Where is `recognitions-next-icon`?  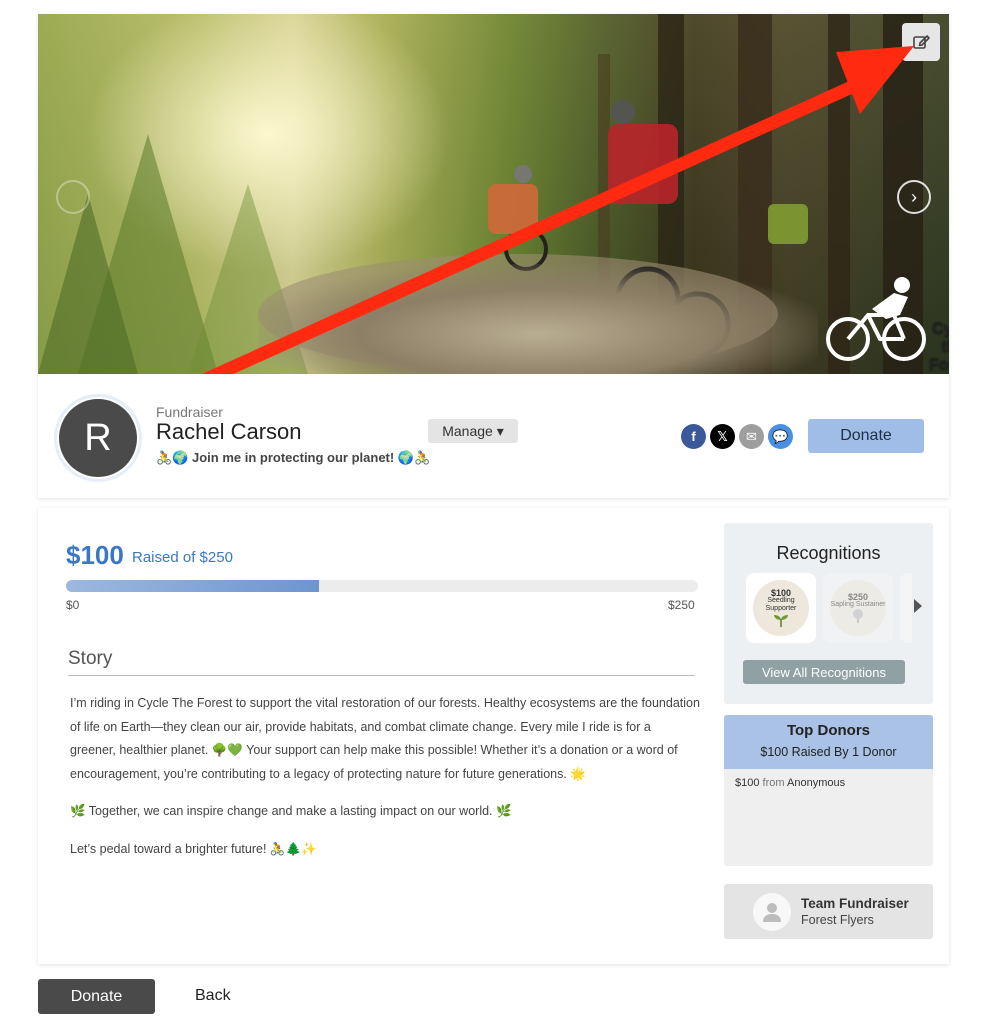 recognitions-next-icon is located at coordinates (918, 606).